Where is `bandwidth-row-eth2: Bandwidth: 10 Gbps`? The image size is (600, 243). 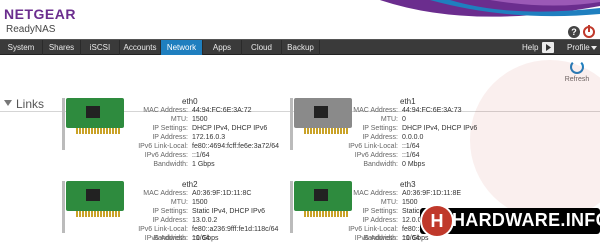
bandwidth-row-eth2: Bandwidth: 10 Gbps is located at coordinates (186, 238).